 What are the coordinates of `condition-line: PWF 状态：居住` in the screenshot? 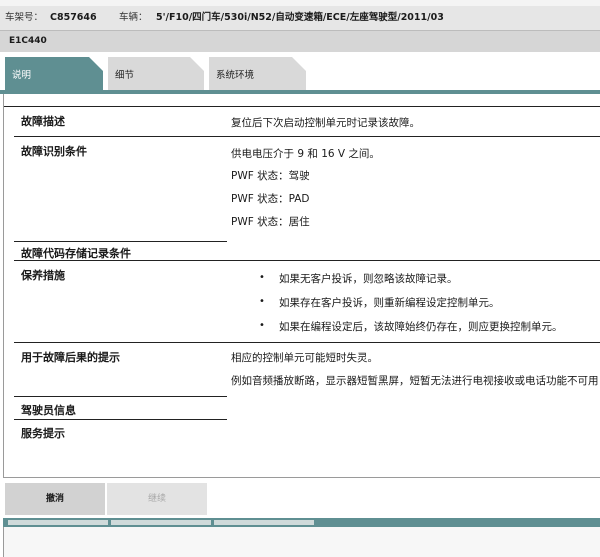 It's located at (270, 222).